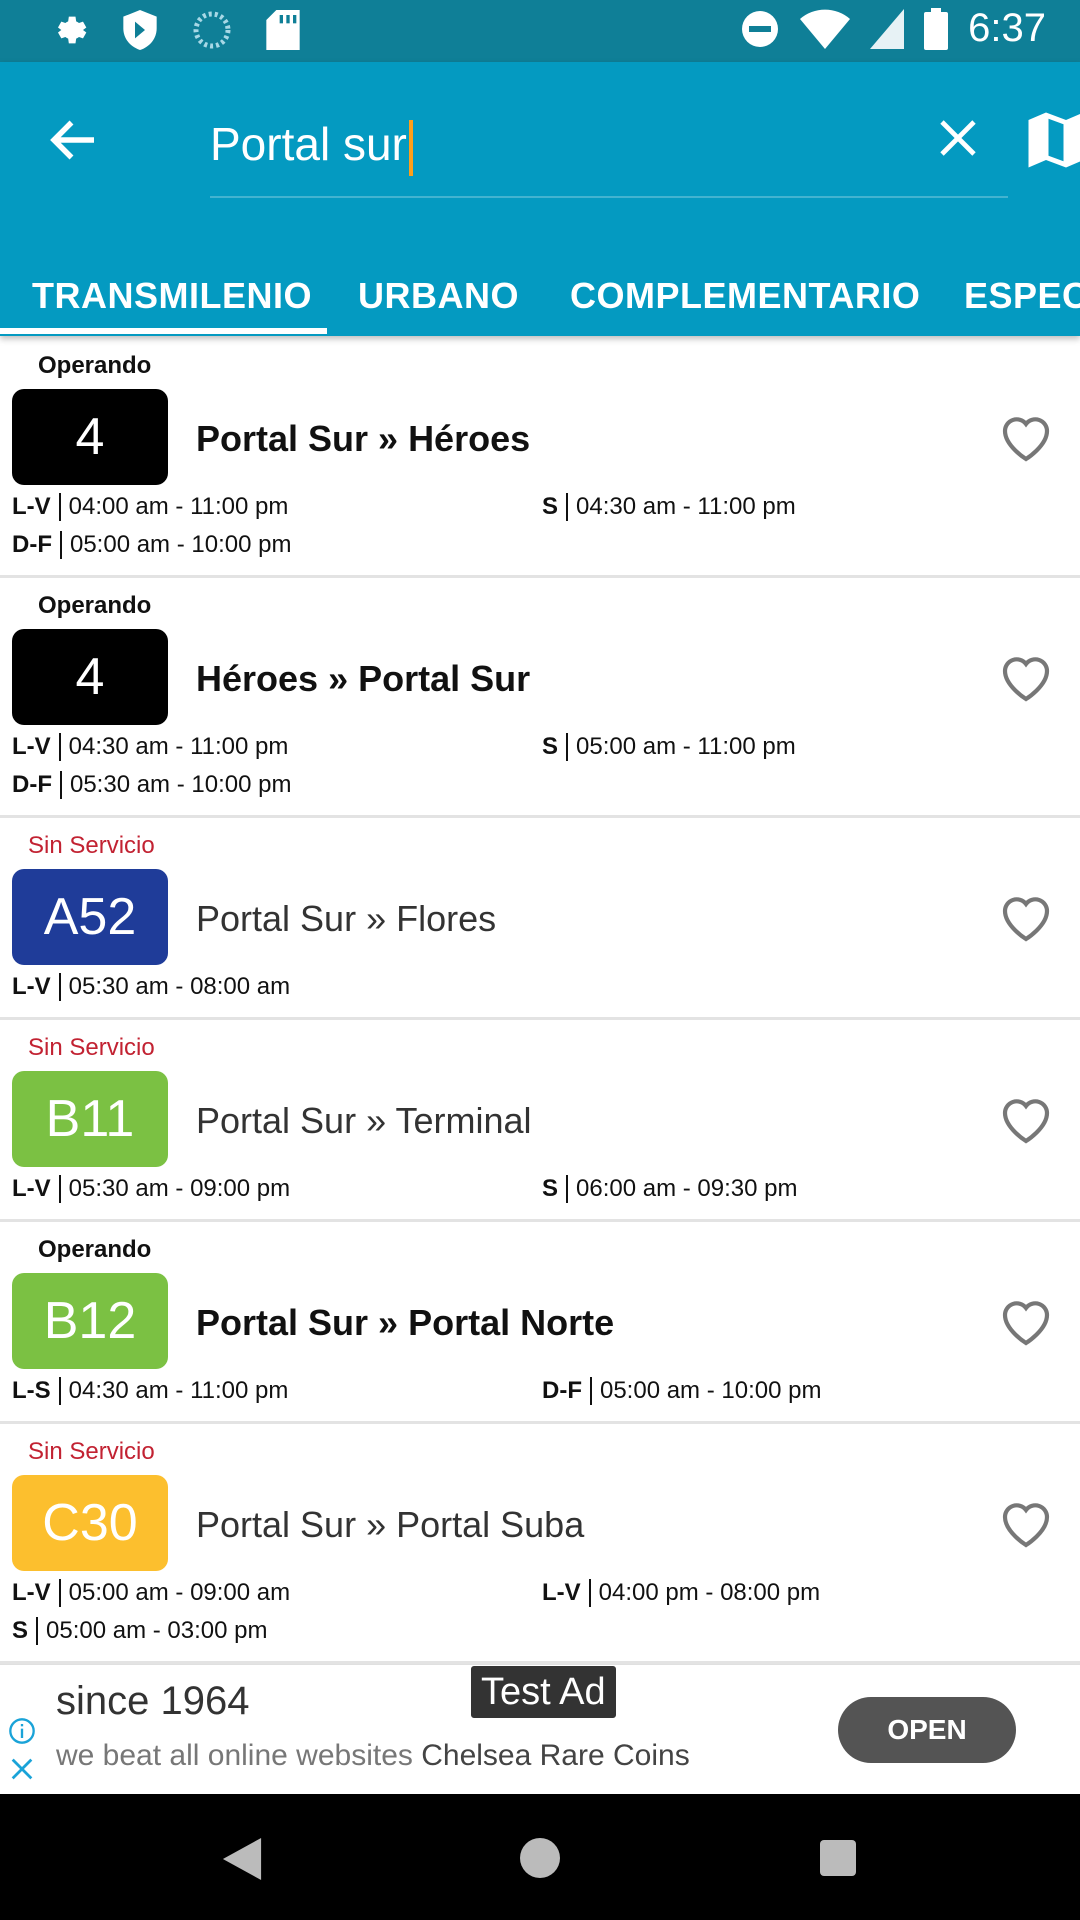  I want to click on shield-icon, so click(140, 30).